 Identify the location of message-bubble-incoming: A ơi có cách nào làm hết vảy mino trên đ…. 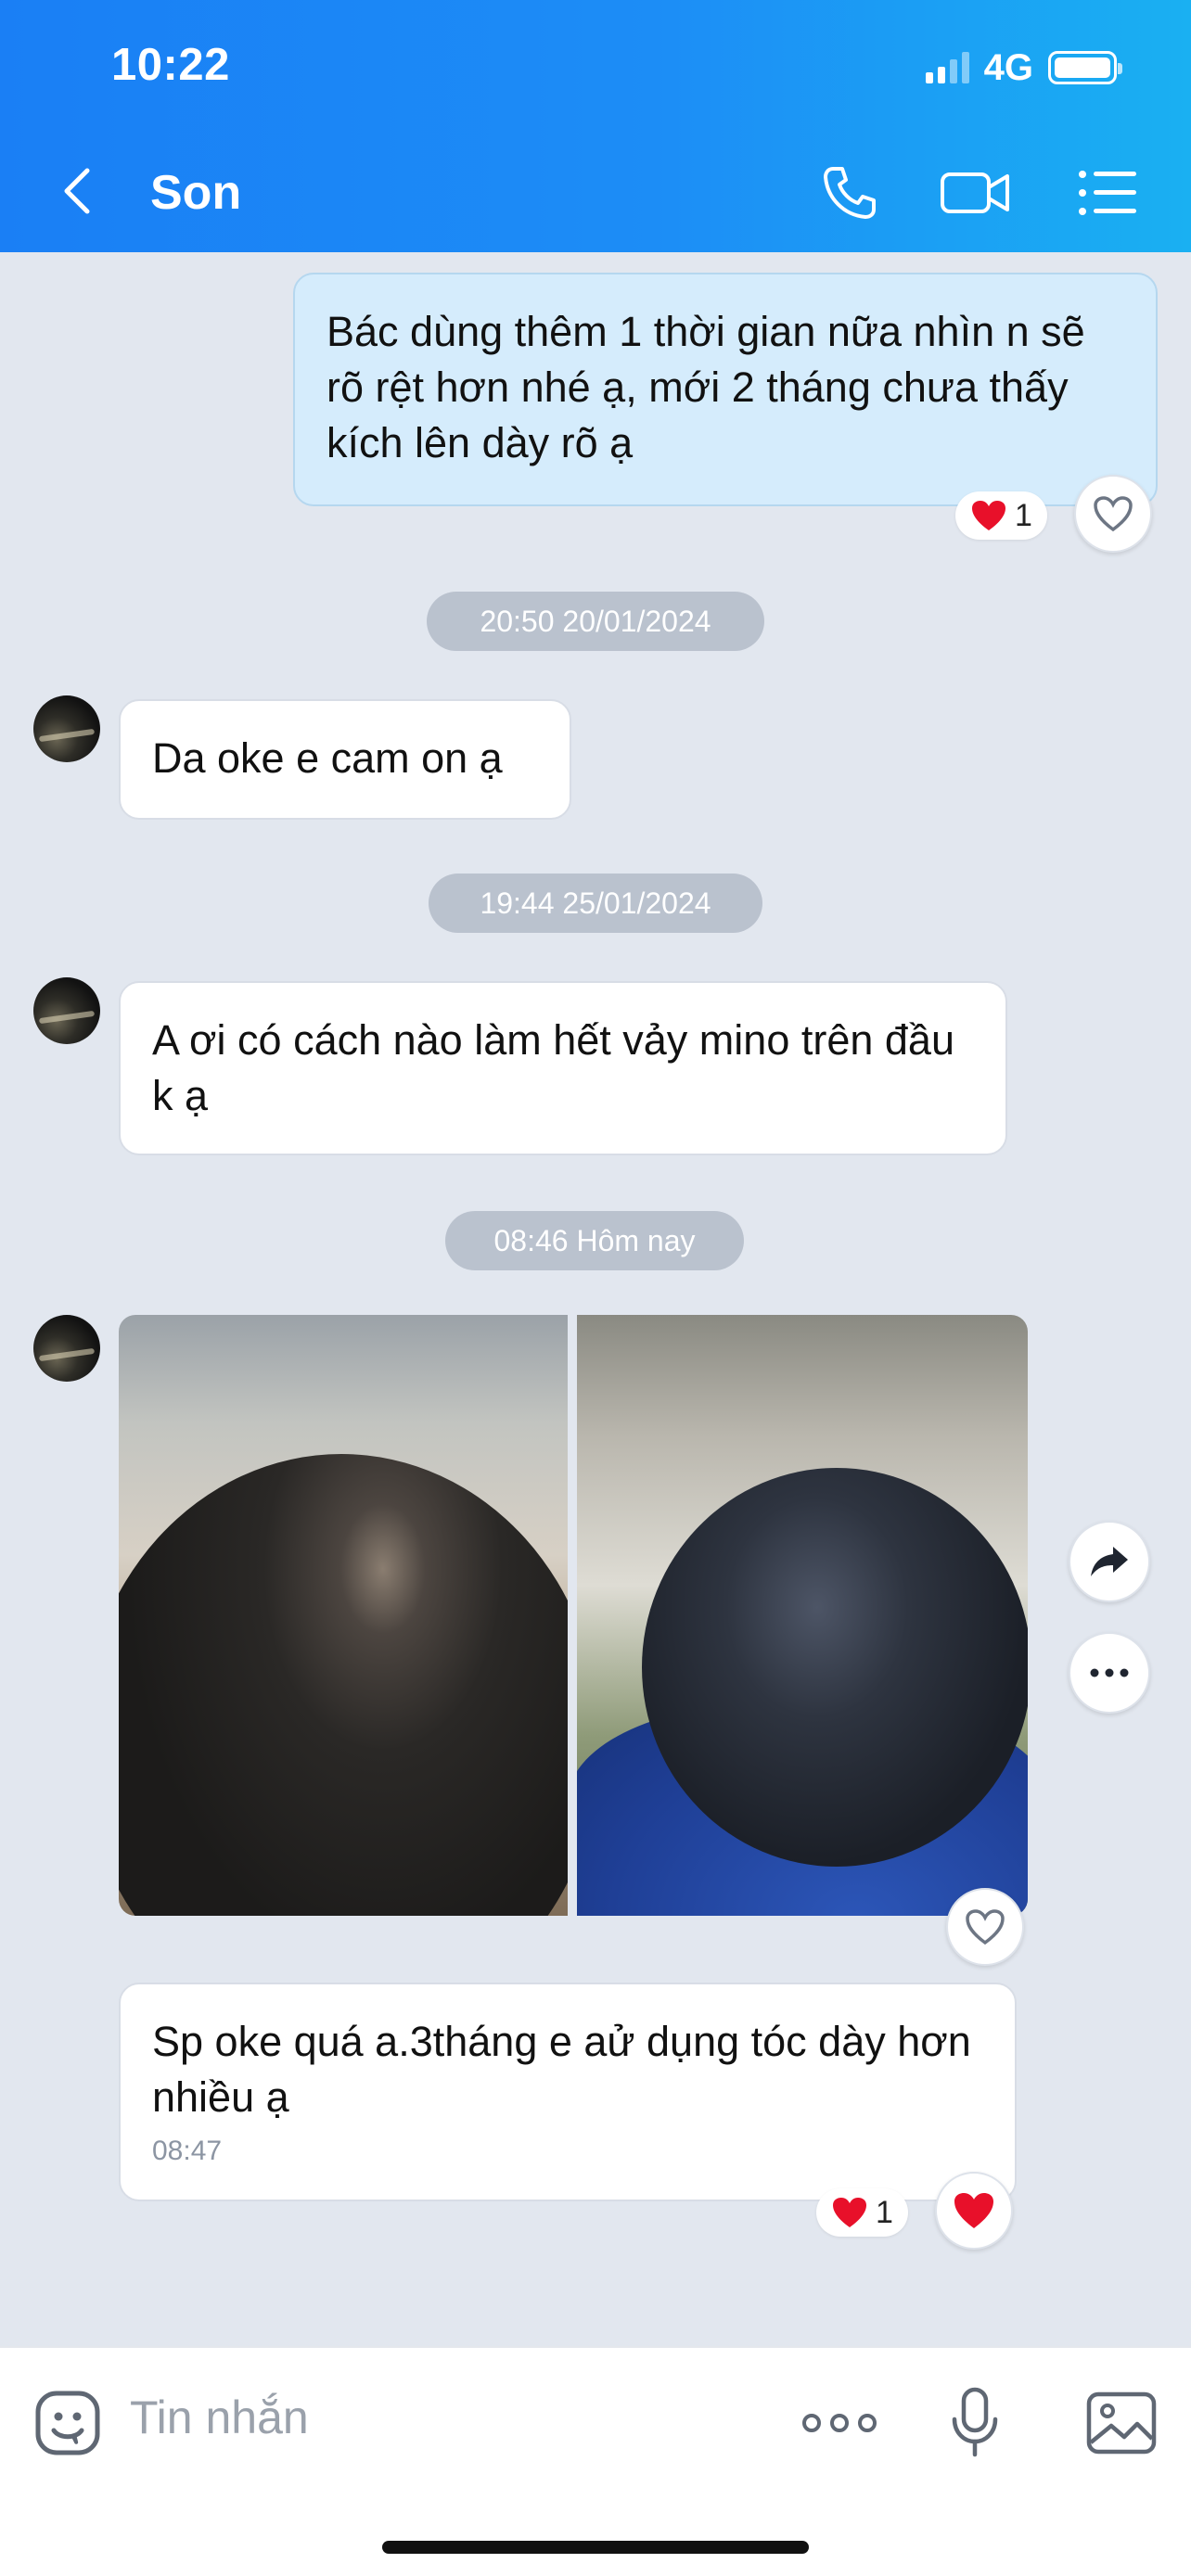
(563, 1068).